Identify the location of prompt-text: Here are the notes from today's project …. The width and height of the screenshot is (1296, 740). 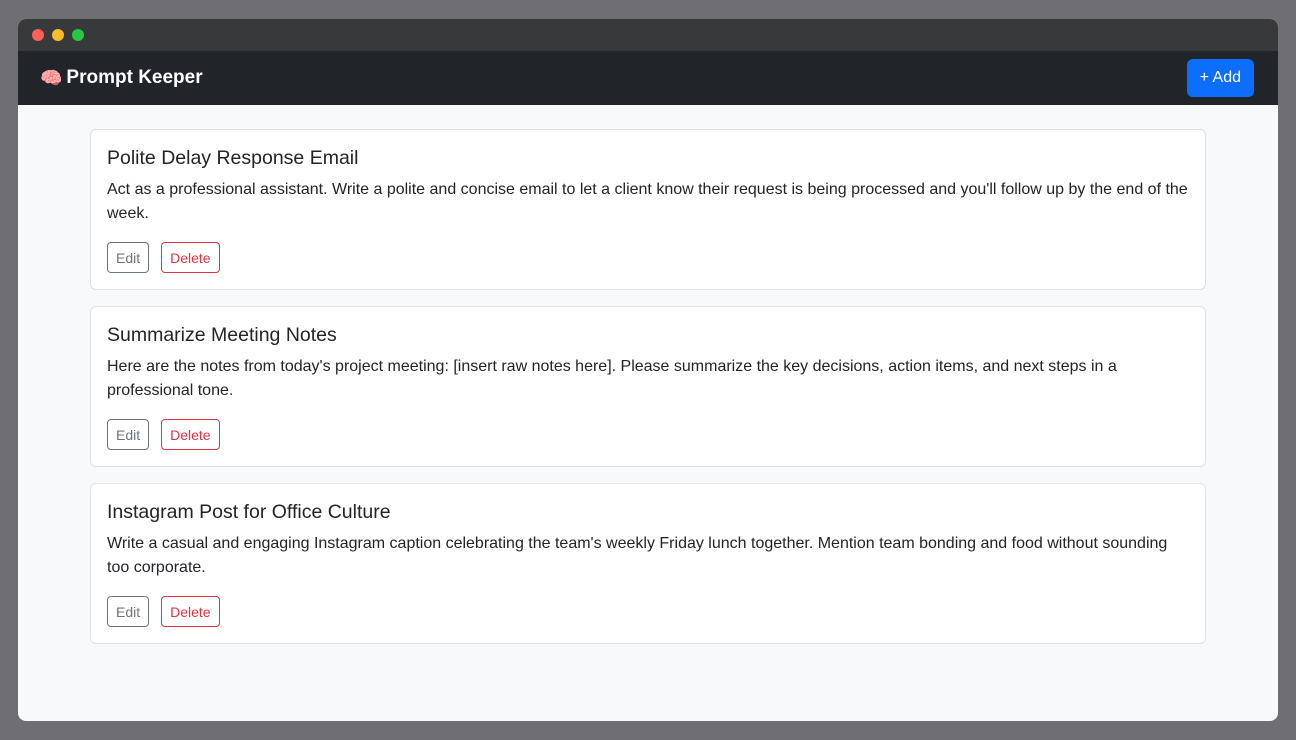
(612, 378).